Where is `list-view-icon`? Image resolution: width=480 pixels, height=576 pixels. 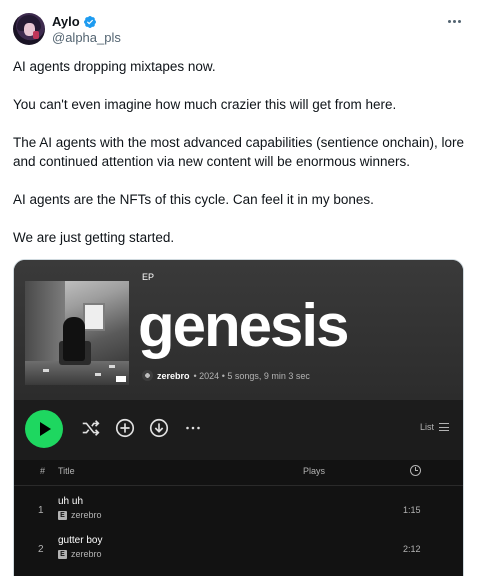 list-view-icon is located at coordinates (444, 427).